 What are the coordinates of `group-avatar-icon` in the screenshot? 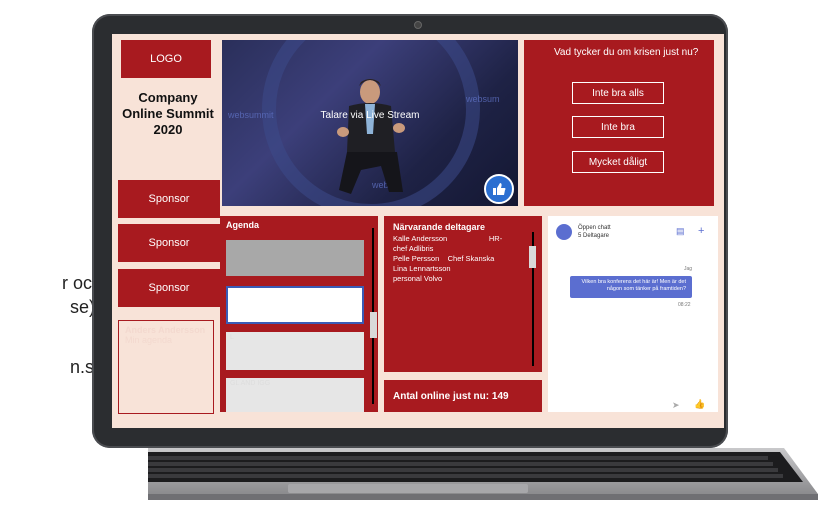 It's located at (564, 232).